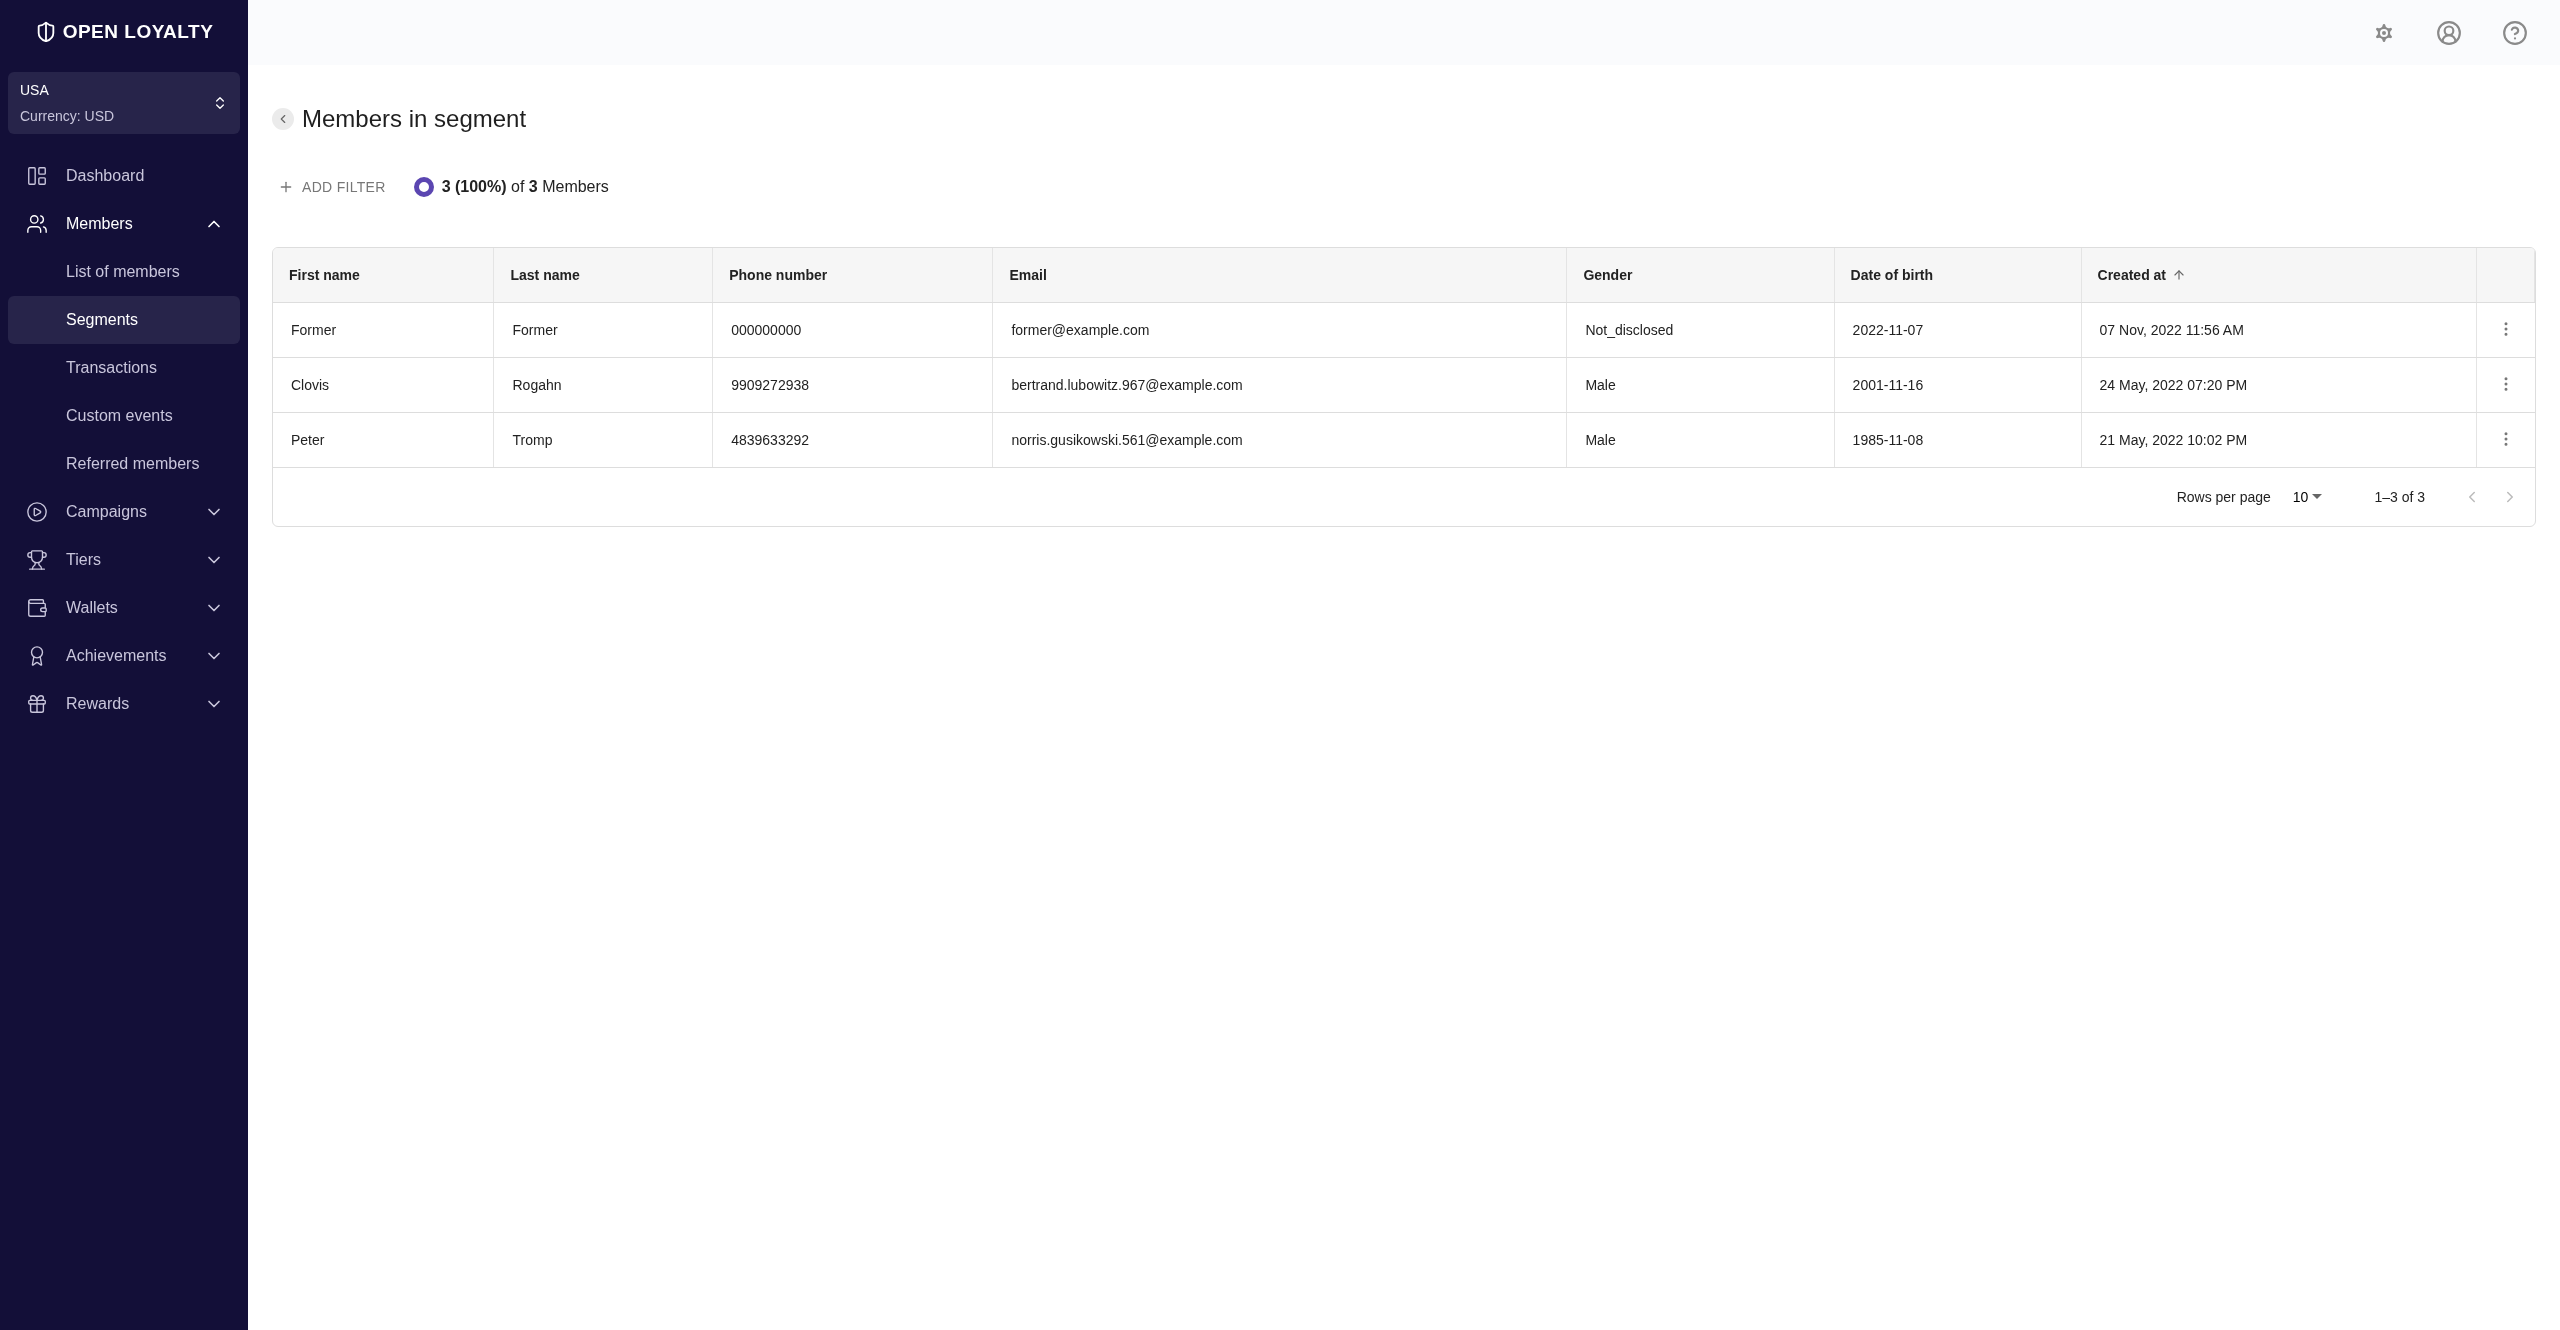 This screenshot has height=1330, width=2560. What do you see at coordinates (603, 275) in the screenshot?
I see `column-header: Last name` at bounding box center [603, 275].